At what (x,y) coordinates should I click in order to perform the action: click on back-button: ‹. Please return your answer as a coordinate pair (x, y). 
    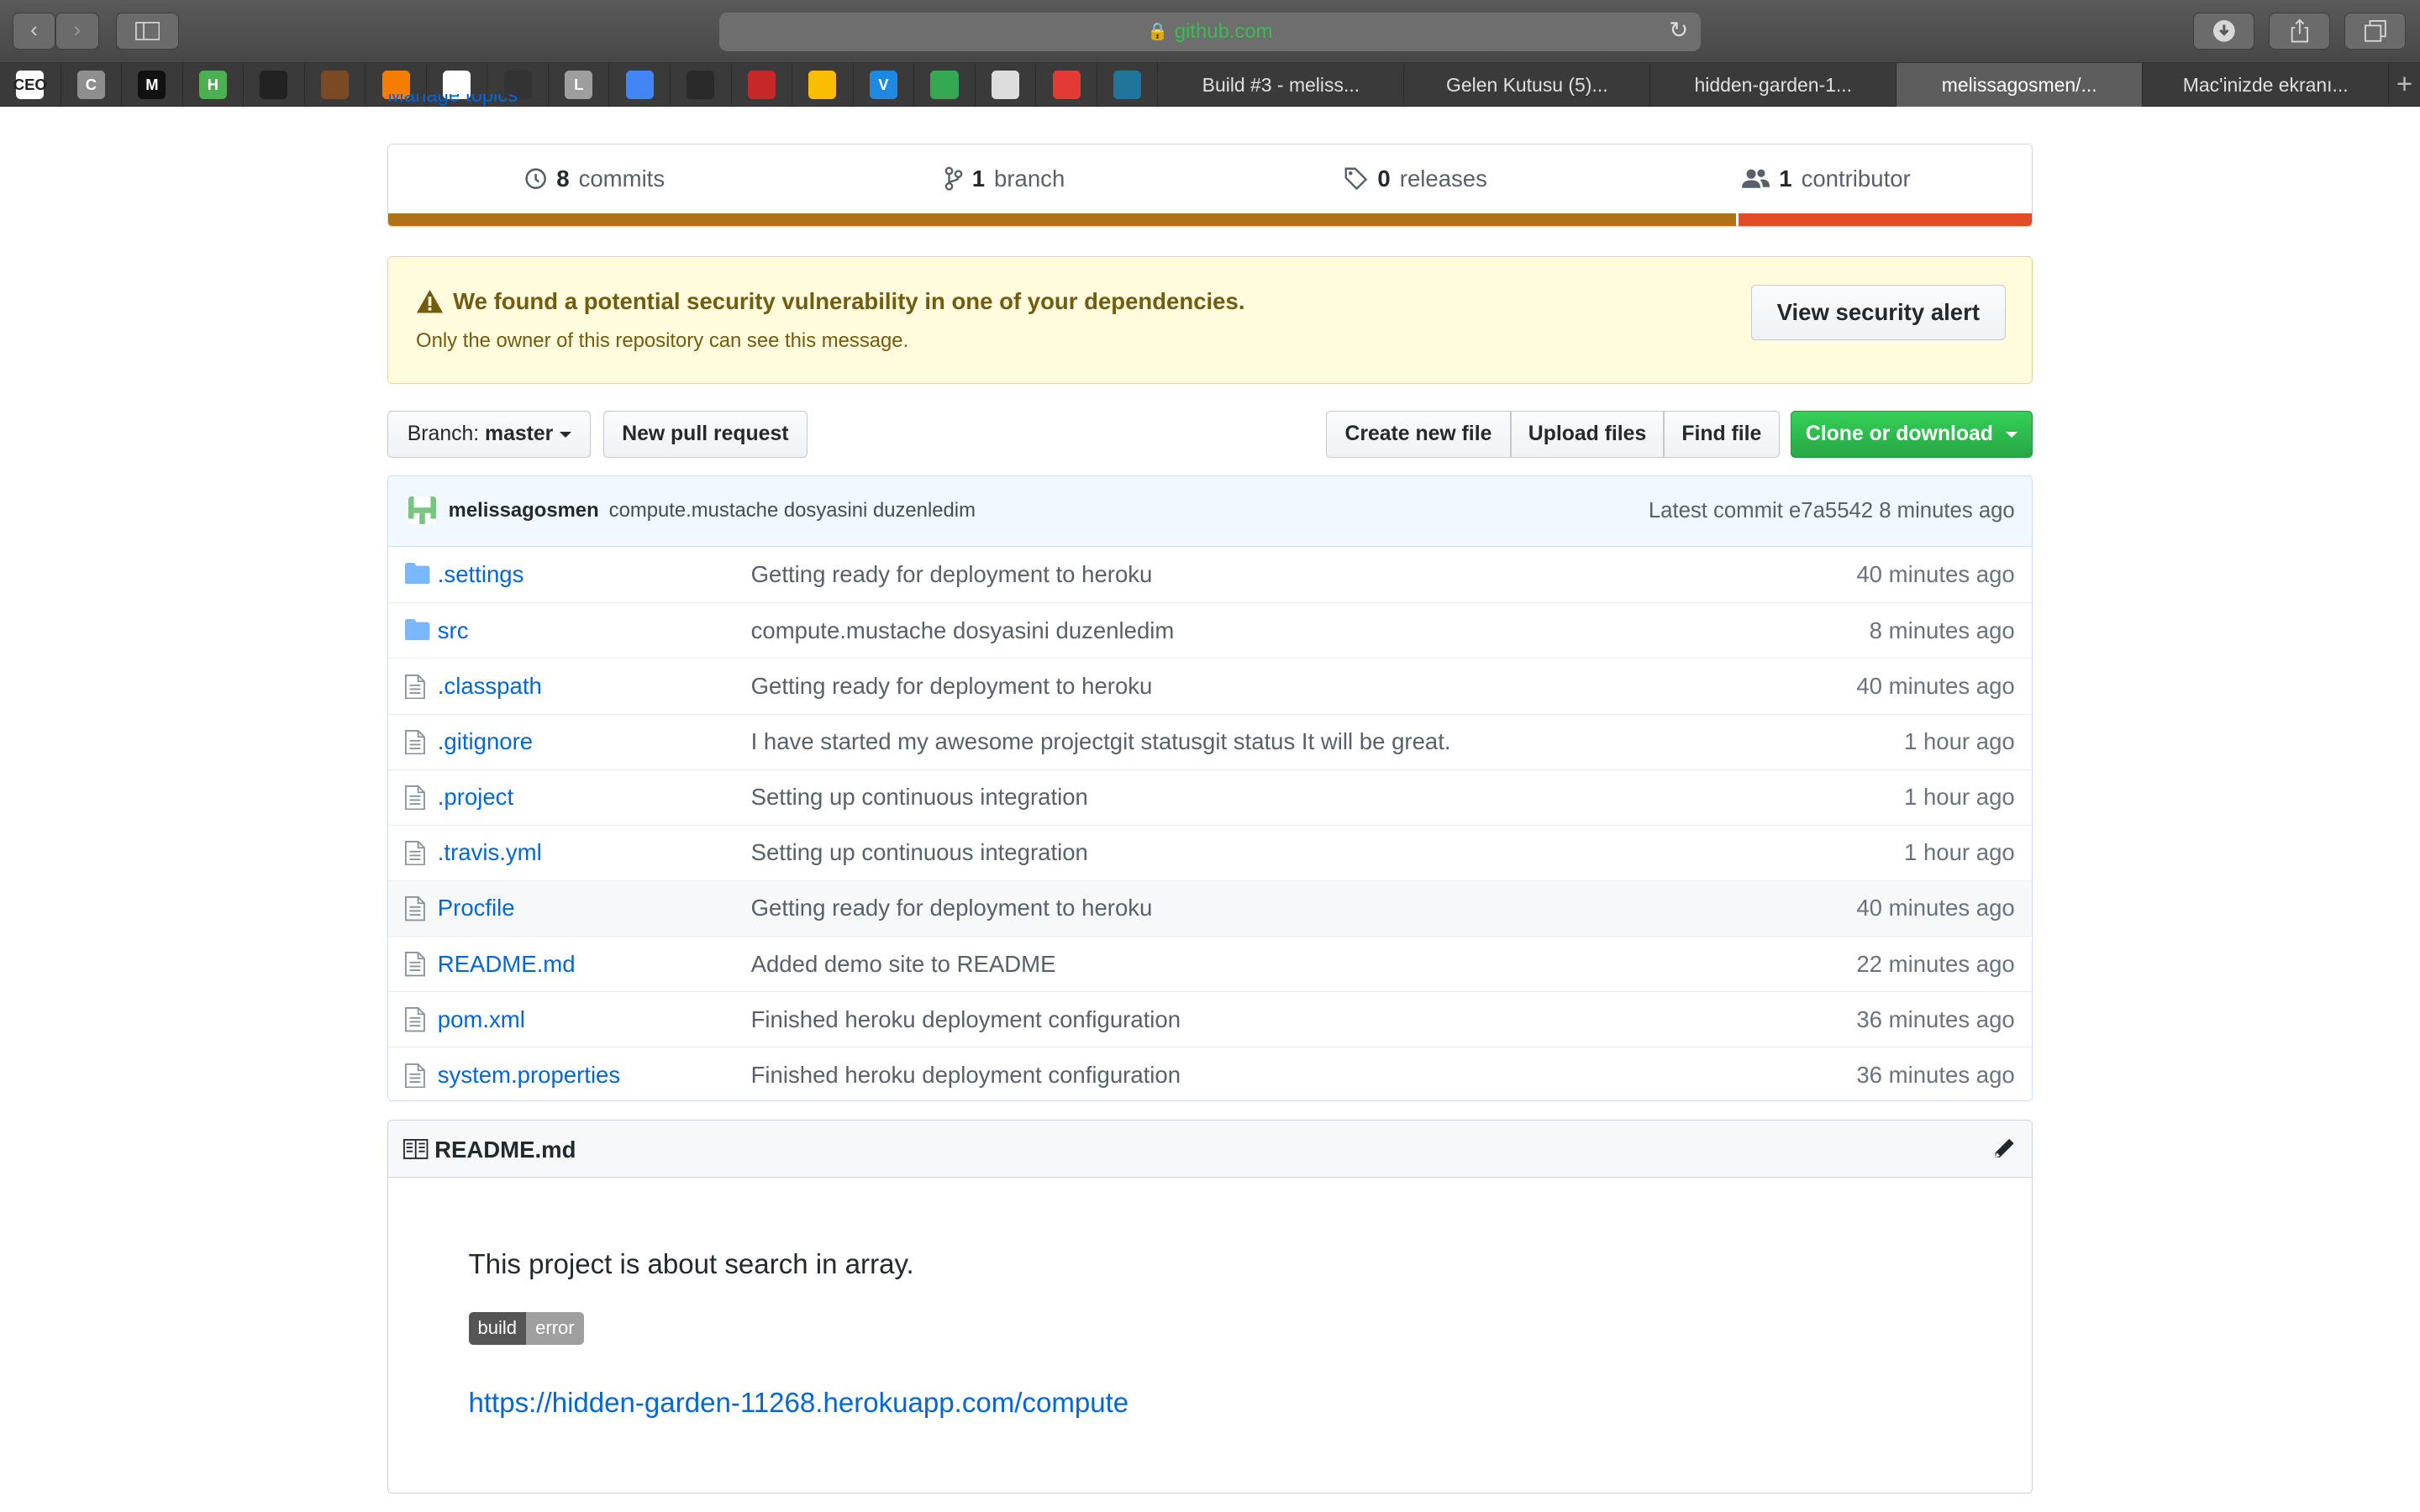
    Looking at the image, I should click on (34, 31).